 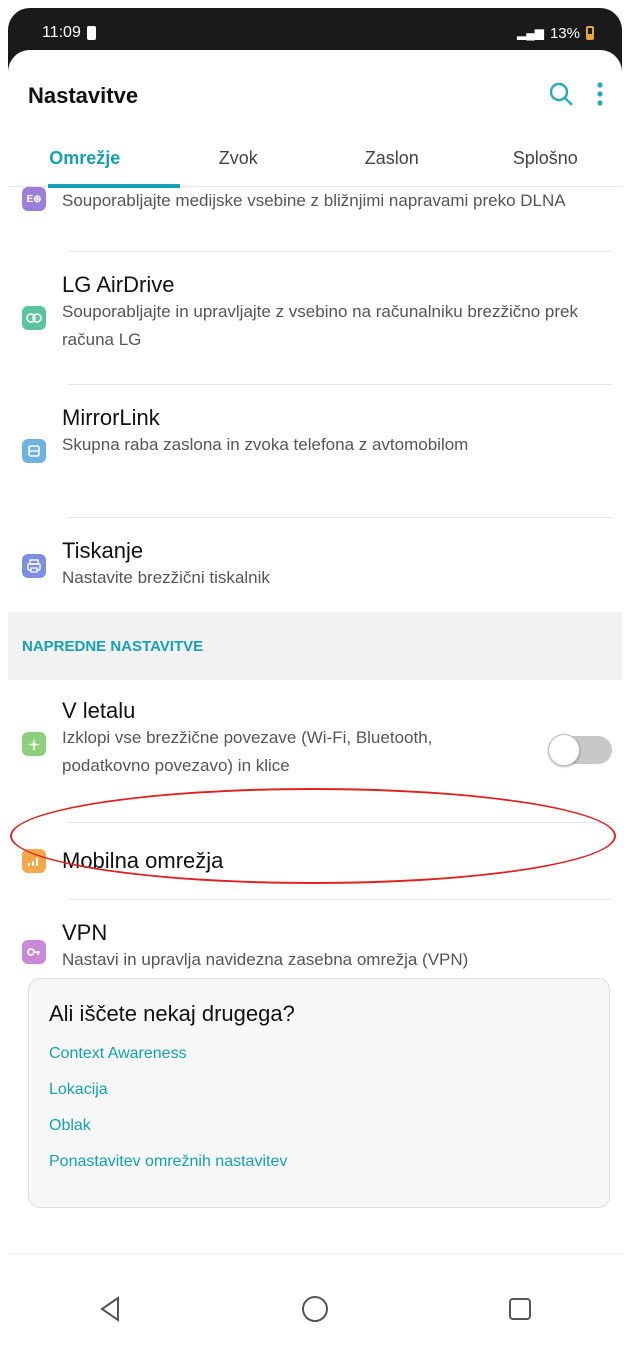 I want to click on airplane-title: V letalu, so click(x=99, y=710).